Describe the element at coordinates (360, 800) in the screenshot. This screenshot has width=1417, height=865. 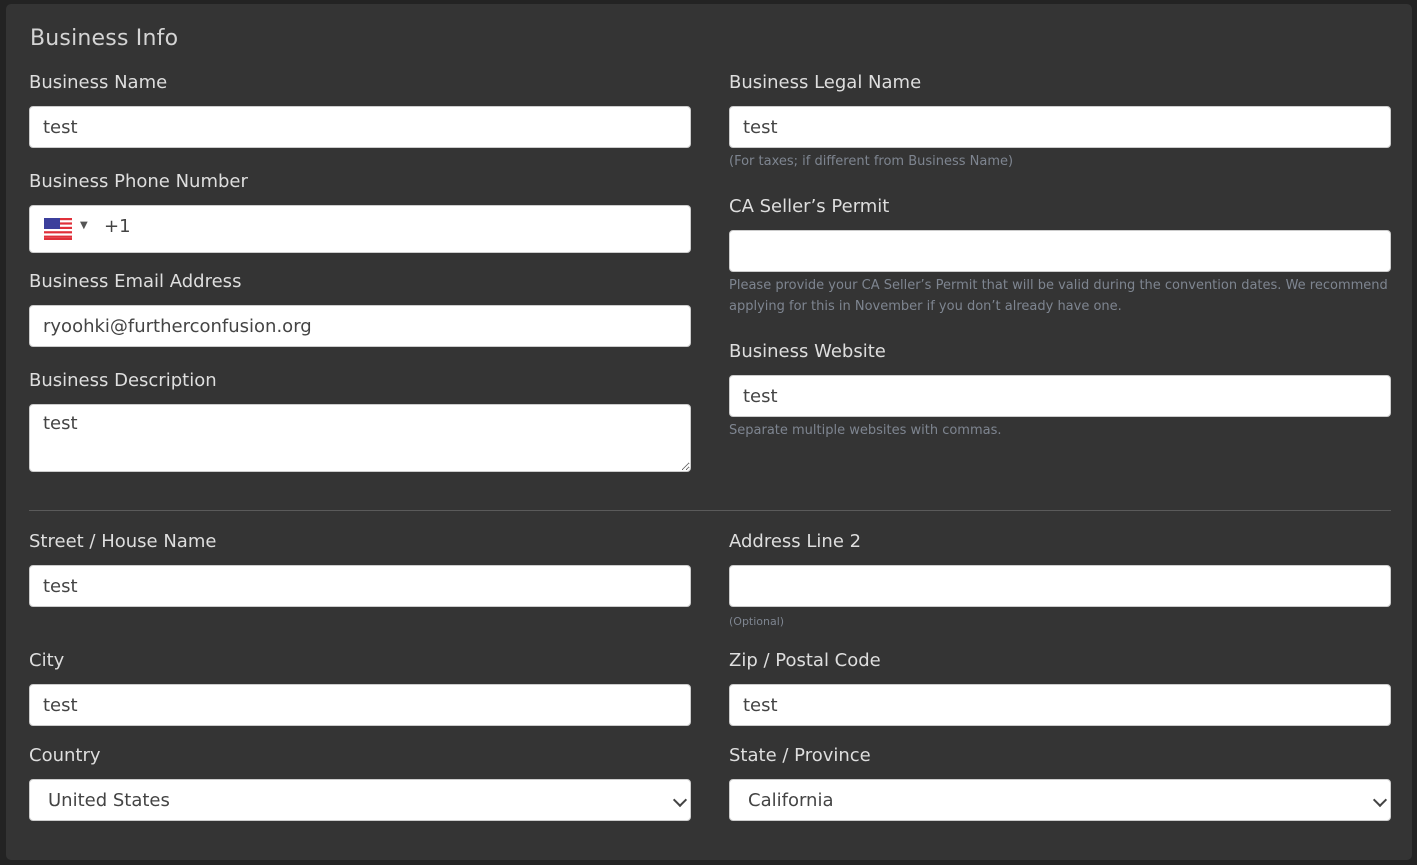
I see `country-select: United States` at that location.